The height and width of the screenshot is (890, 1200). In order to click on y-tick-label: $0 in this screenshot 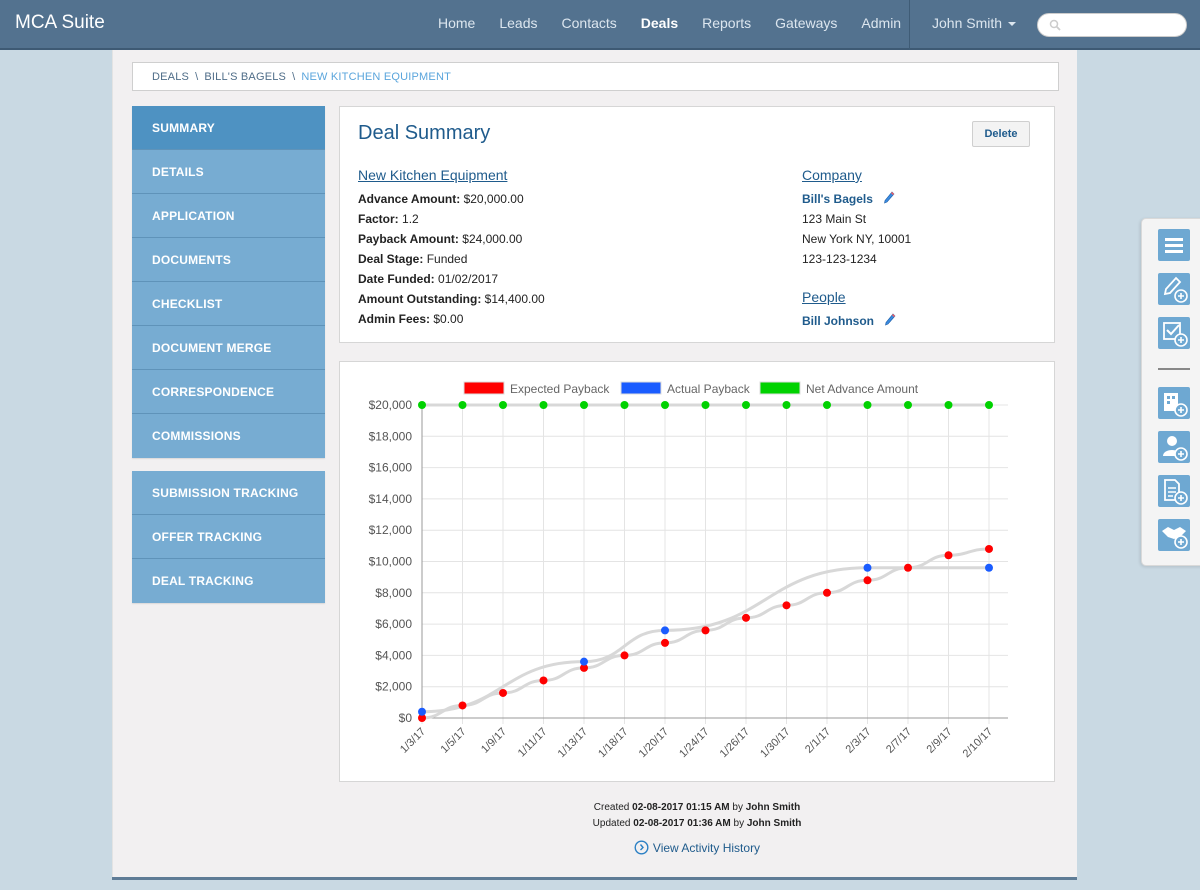, I will do `click(406, 718)`.